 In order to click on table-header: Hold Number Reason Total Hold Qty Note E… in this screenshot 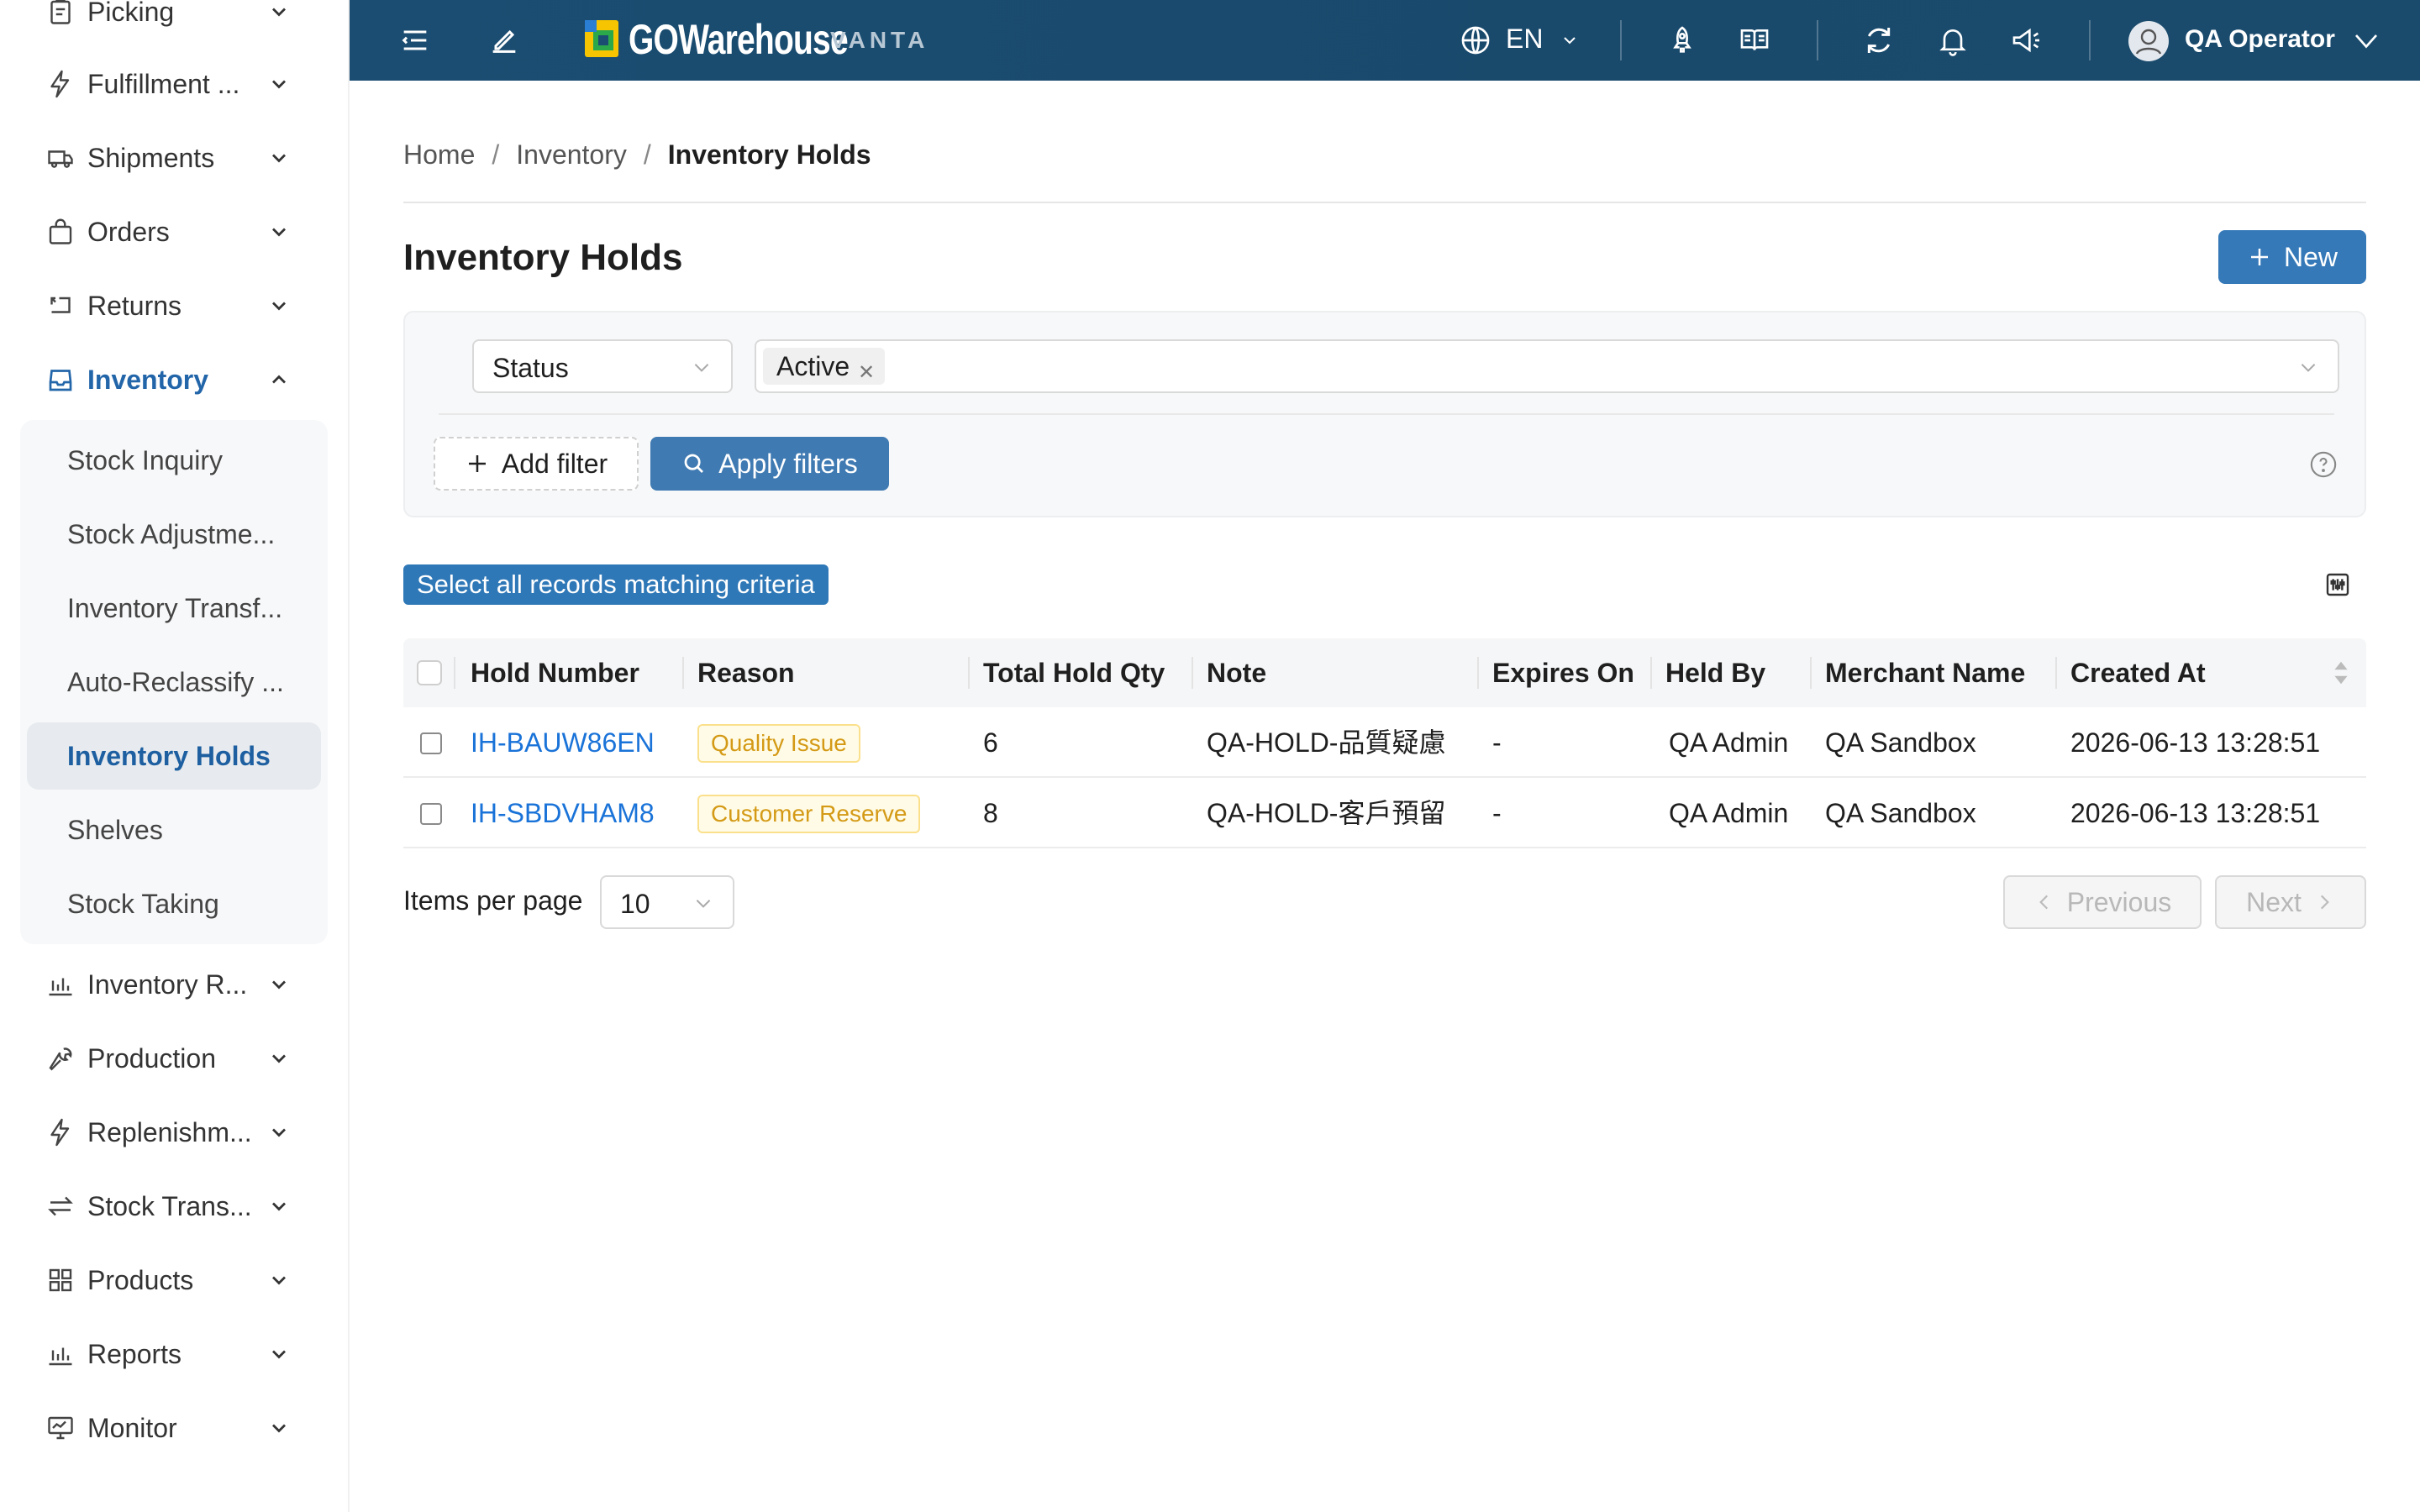, I will do `click(1384, 672)`.